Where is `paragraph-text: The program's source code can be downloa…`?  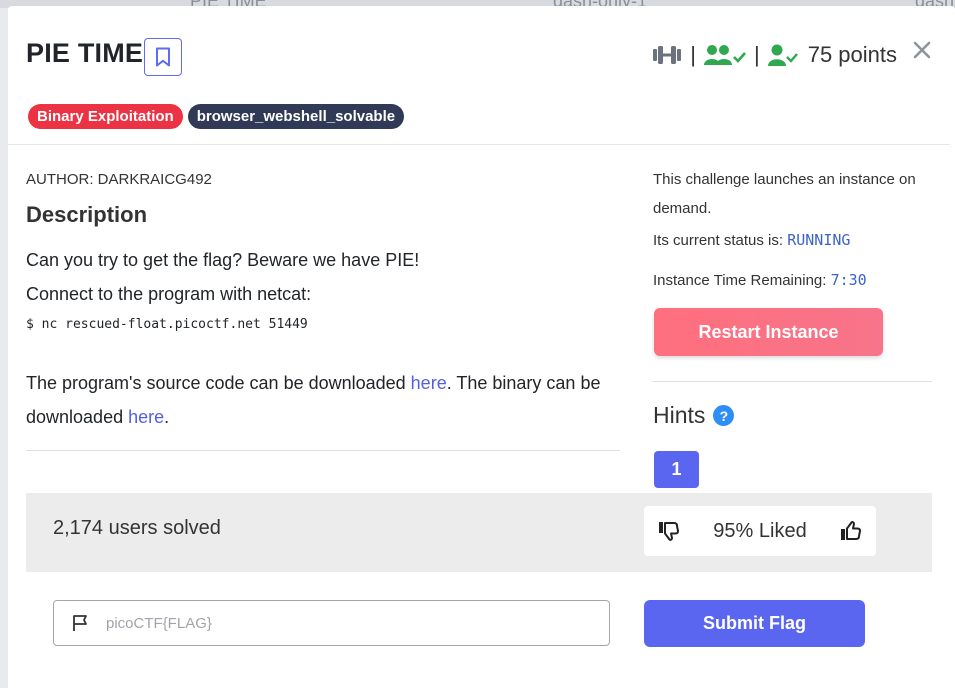 paragraph-text: The program's source code can be downloa… is located at coordinates (218, 383).